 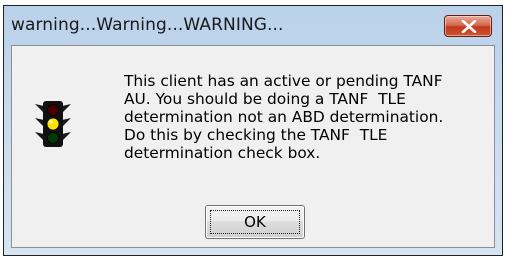 I want to click on traffic-light-icon, so click(x=53, y=124).